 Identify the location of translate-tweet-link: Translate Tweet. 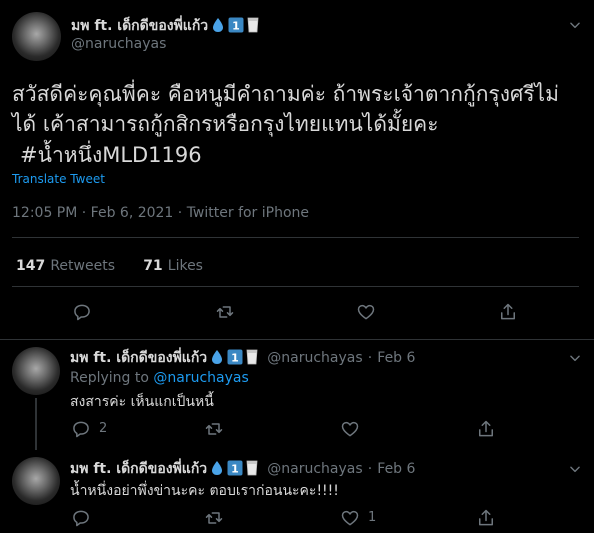
(58, 179).